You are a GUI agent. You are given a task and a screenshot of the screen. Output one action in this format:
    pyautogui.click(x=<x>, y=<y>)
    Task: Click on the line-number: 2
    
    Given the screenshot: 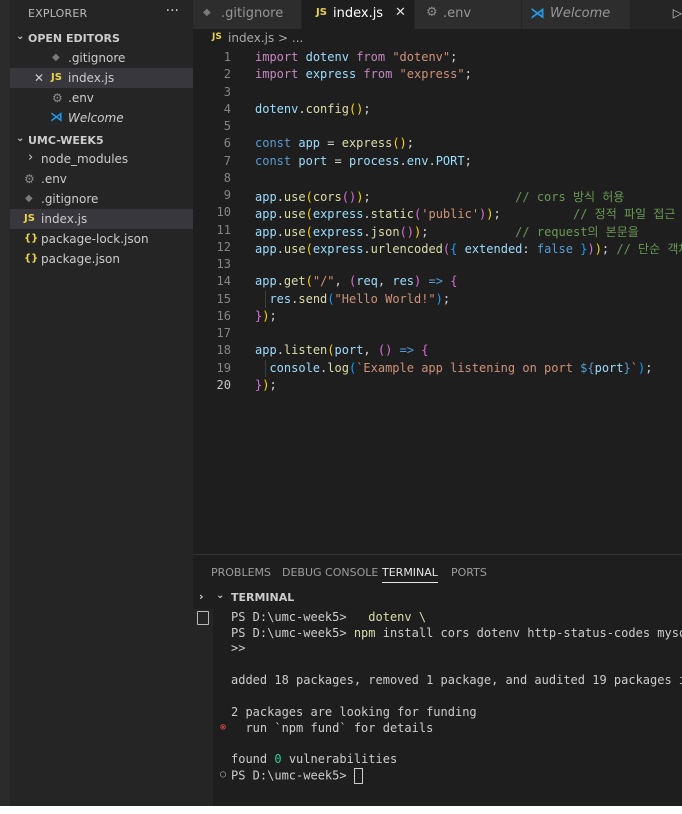 What is the action you would take?
    pyautogui.click(x=227, y=74)
    